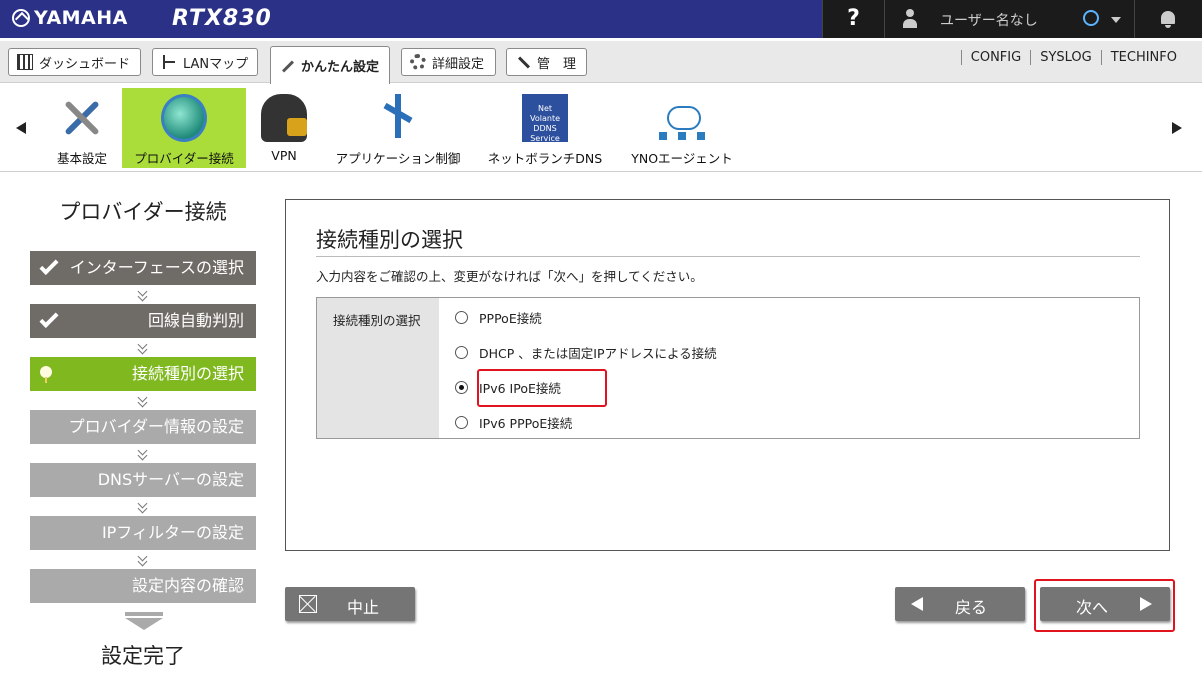 Image resolution: width=1202 pixels, height=680 pixels. I want to click on feature-vpn: VPN, so click(284, 128).